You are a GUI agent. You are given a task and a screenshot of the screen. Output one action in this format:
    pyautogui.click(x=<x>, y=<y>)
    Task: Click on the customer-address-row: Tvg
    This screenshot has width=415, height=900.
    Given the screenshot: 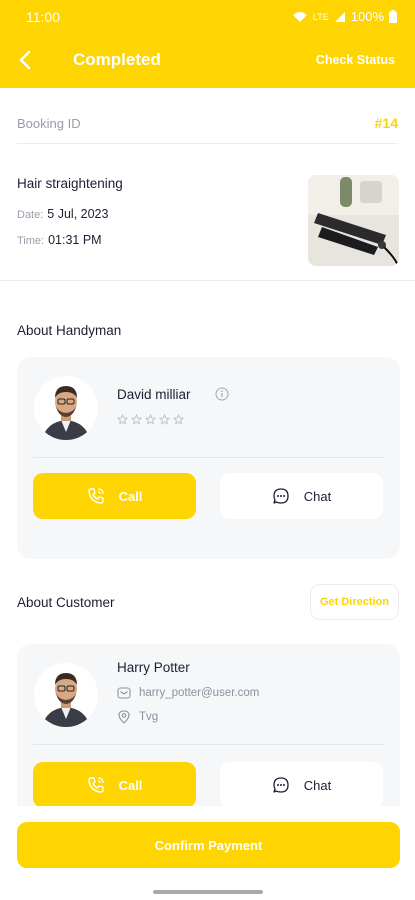 What is the action you would take?
    pyautogui.click(x=137, y=717)
    